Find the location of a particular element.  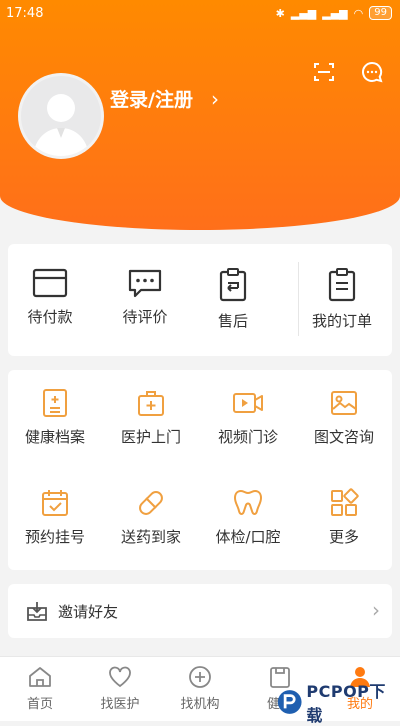

home-icon is located at coordinates (40, 677).